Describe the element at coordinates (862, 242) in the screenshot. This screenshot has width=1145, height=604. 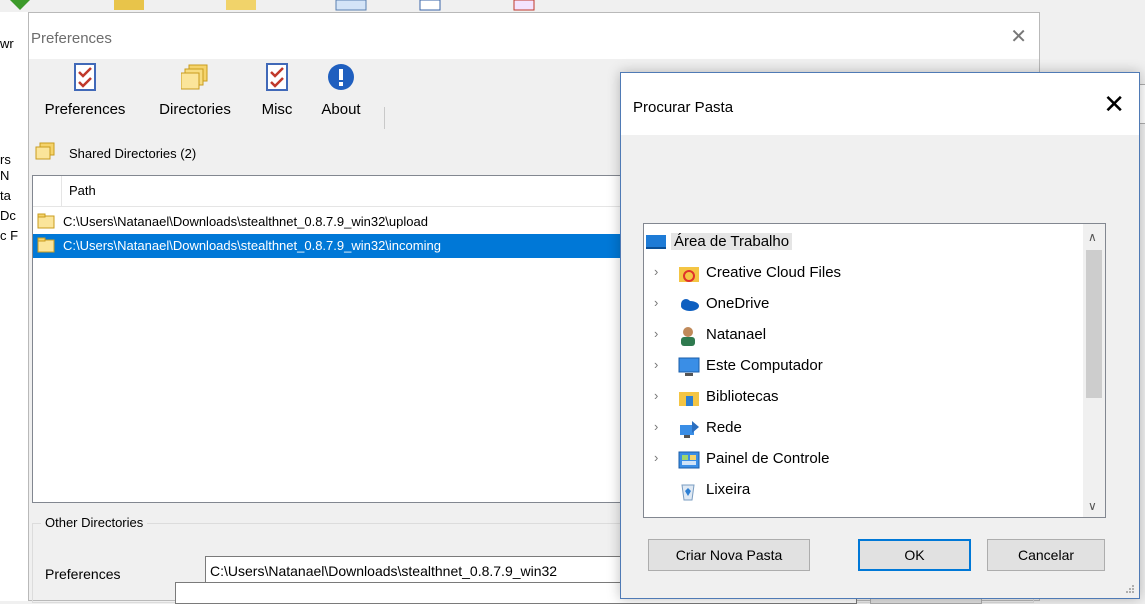
I see `tree-item-desktop: Área de Trabalho` at that location.